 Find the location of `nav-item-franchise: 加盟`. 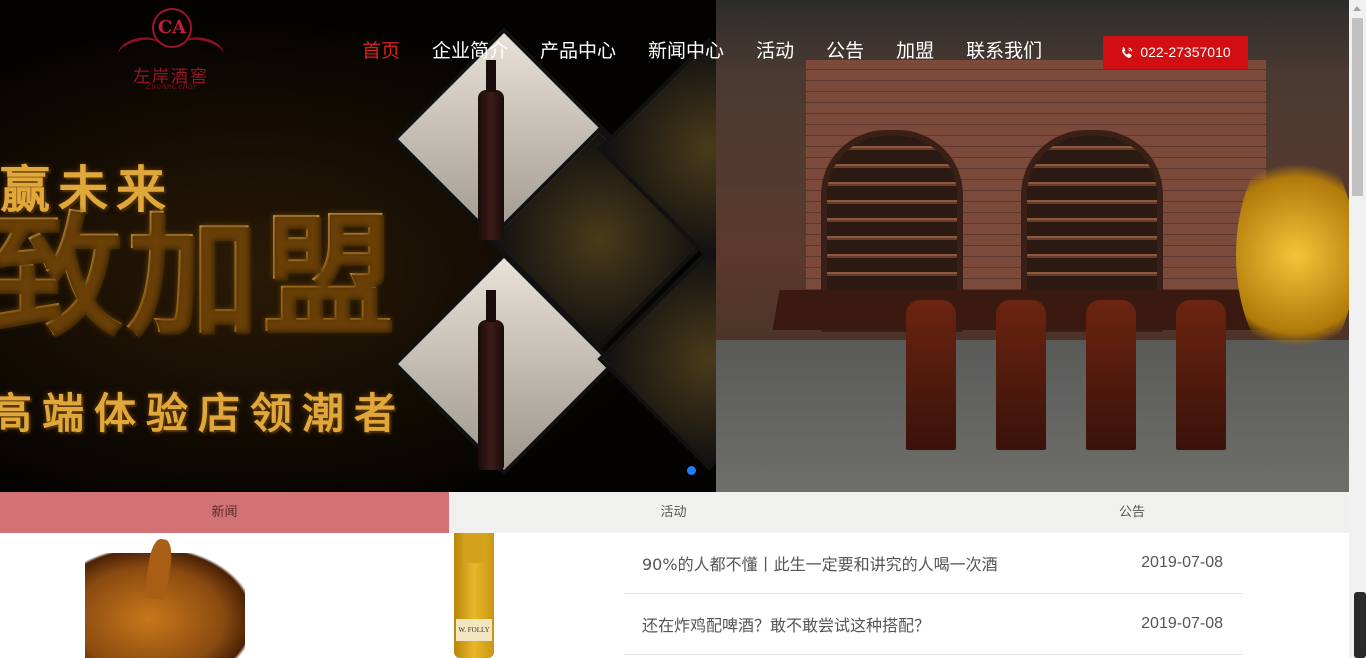

nav-item-franchise: 加盟 is located at coordinates (915, 51).